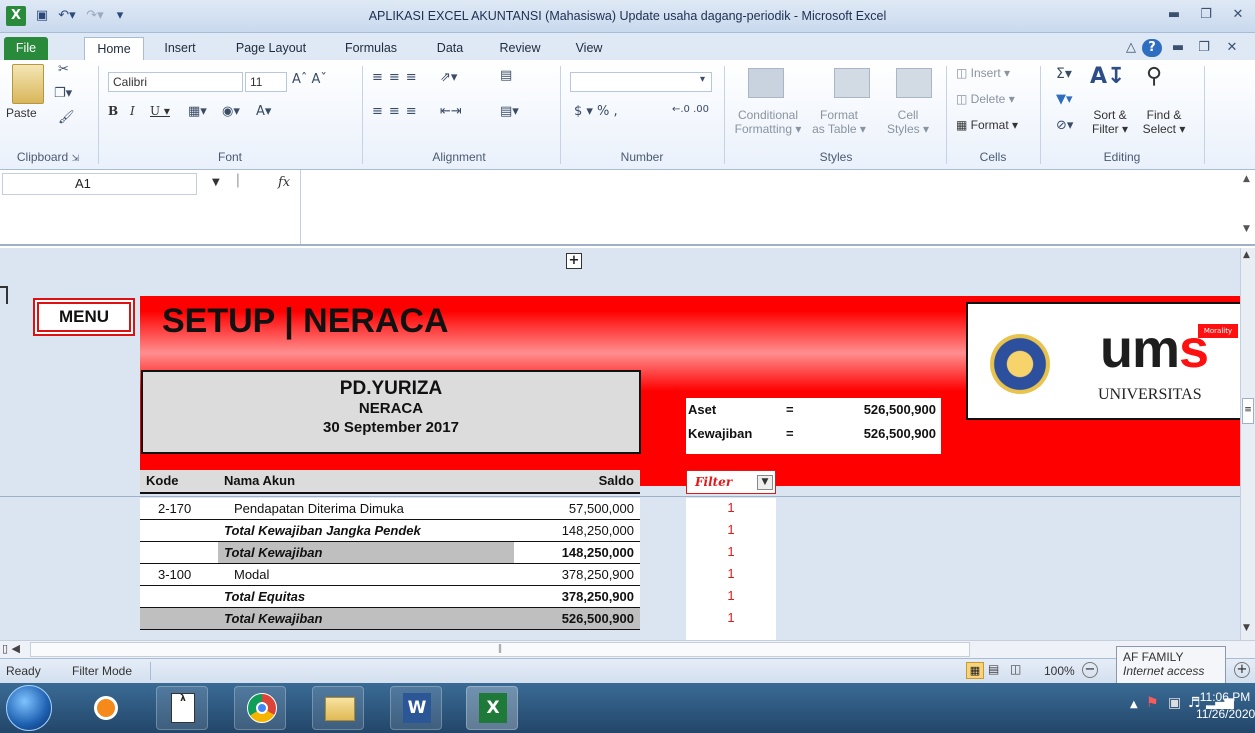  Describe the element at coordinates (11, 648) in the screenshot. I see `sheet-nav-icon: ▯ ◀` at that location.